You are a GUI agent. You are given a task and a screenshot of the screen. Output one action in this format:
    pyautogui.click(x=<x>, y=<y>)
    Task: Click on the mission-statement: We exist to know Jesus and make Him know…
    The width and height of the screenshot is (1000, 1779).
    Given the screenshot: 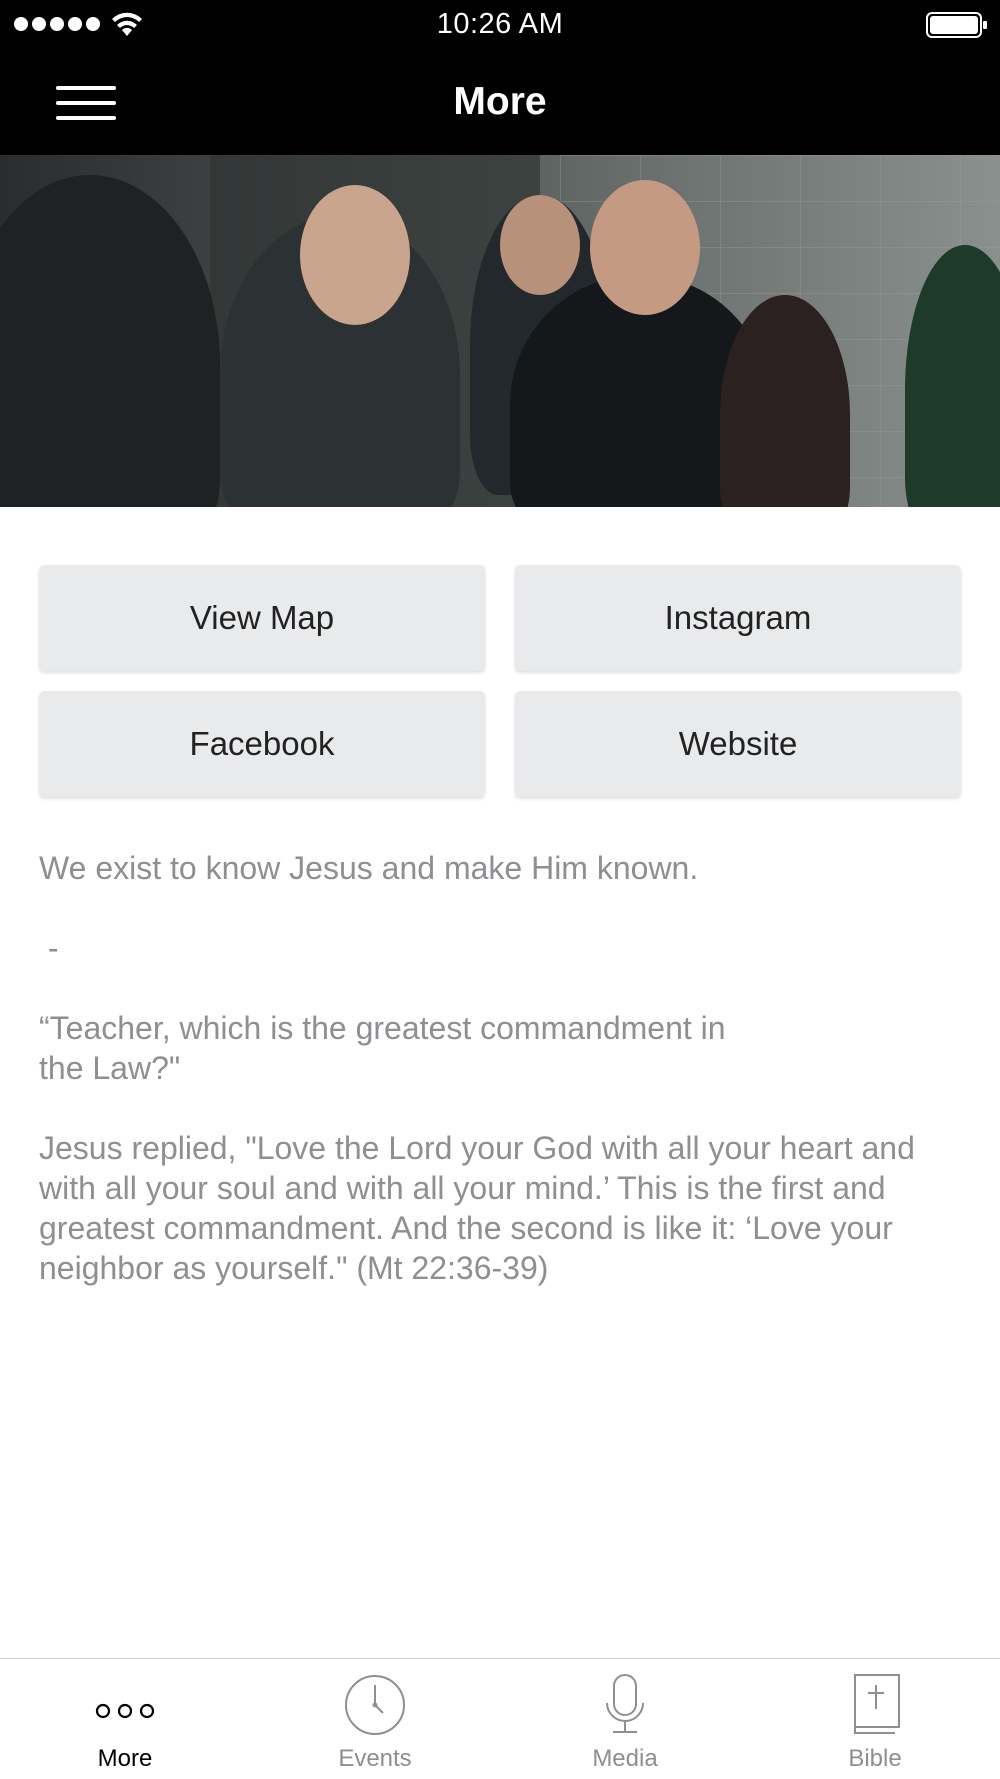 What is the action you would take?
    pyautogui.click(x=369, y=868)
    